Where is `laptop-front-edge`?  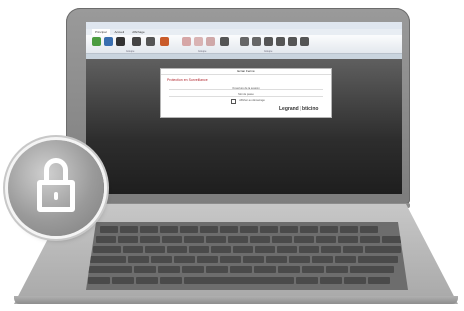 laptop-front-edge is located at coordinates (236, 300).